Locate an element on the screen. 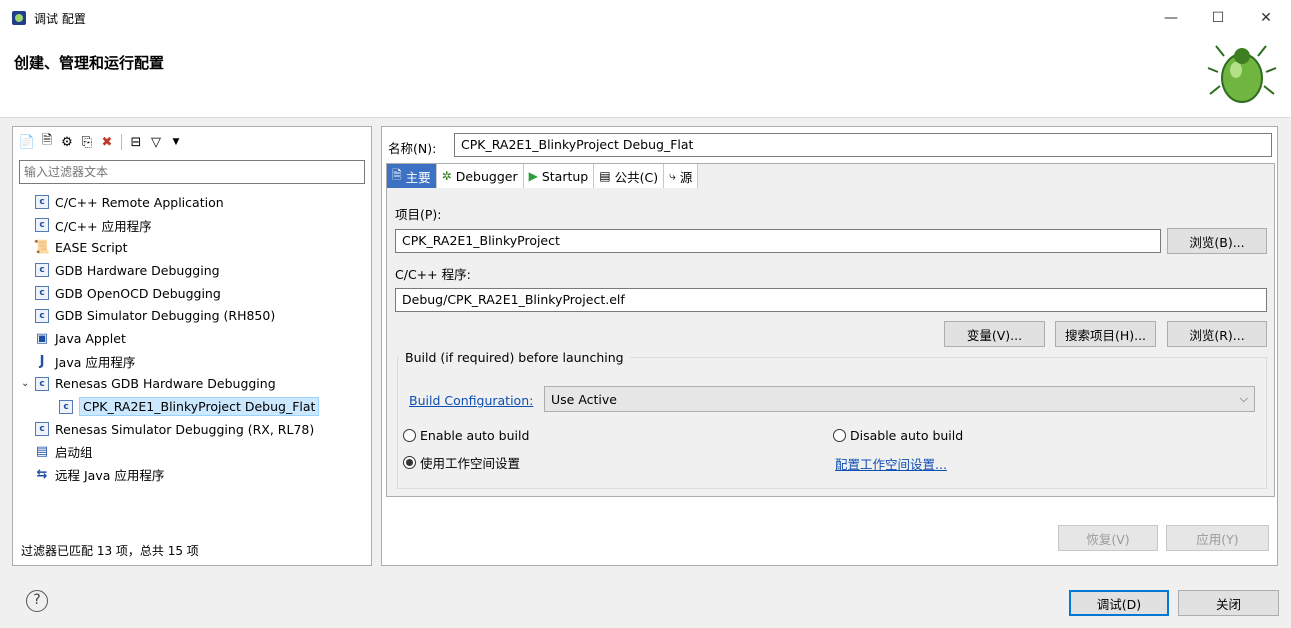 The image size is (1291, 628). tab-0: 🗎 主要 is located at coordinates (412, 176).